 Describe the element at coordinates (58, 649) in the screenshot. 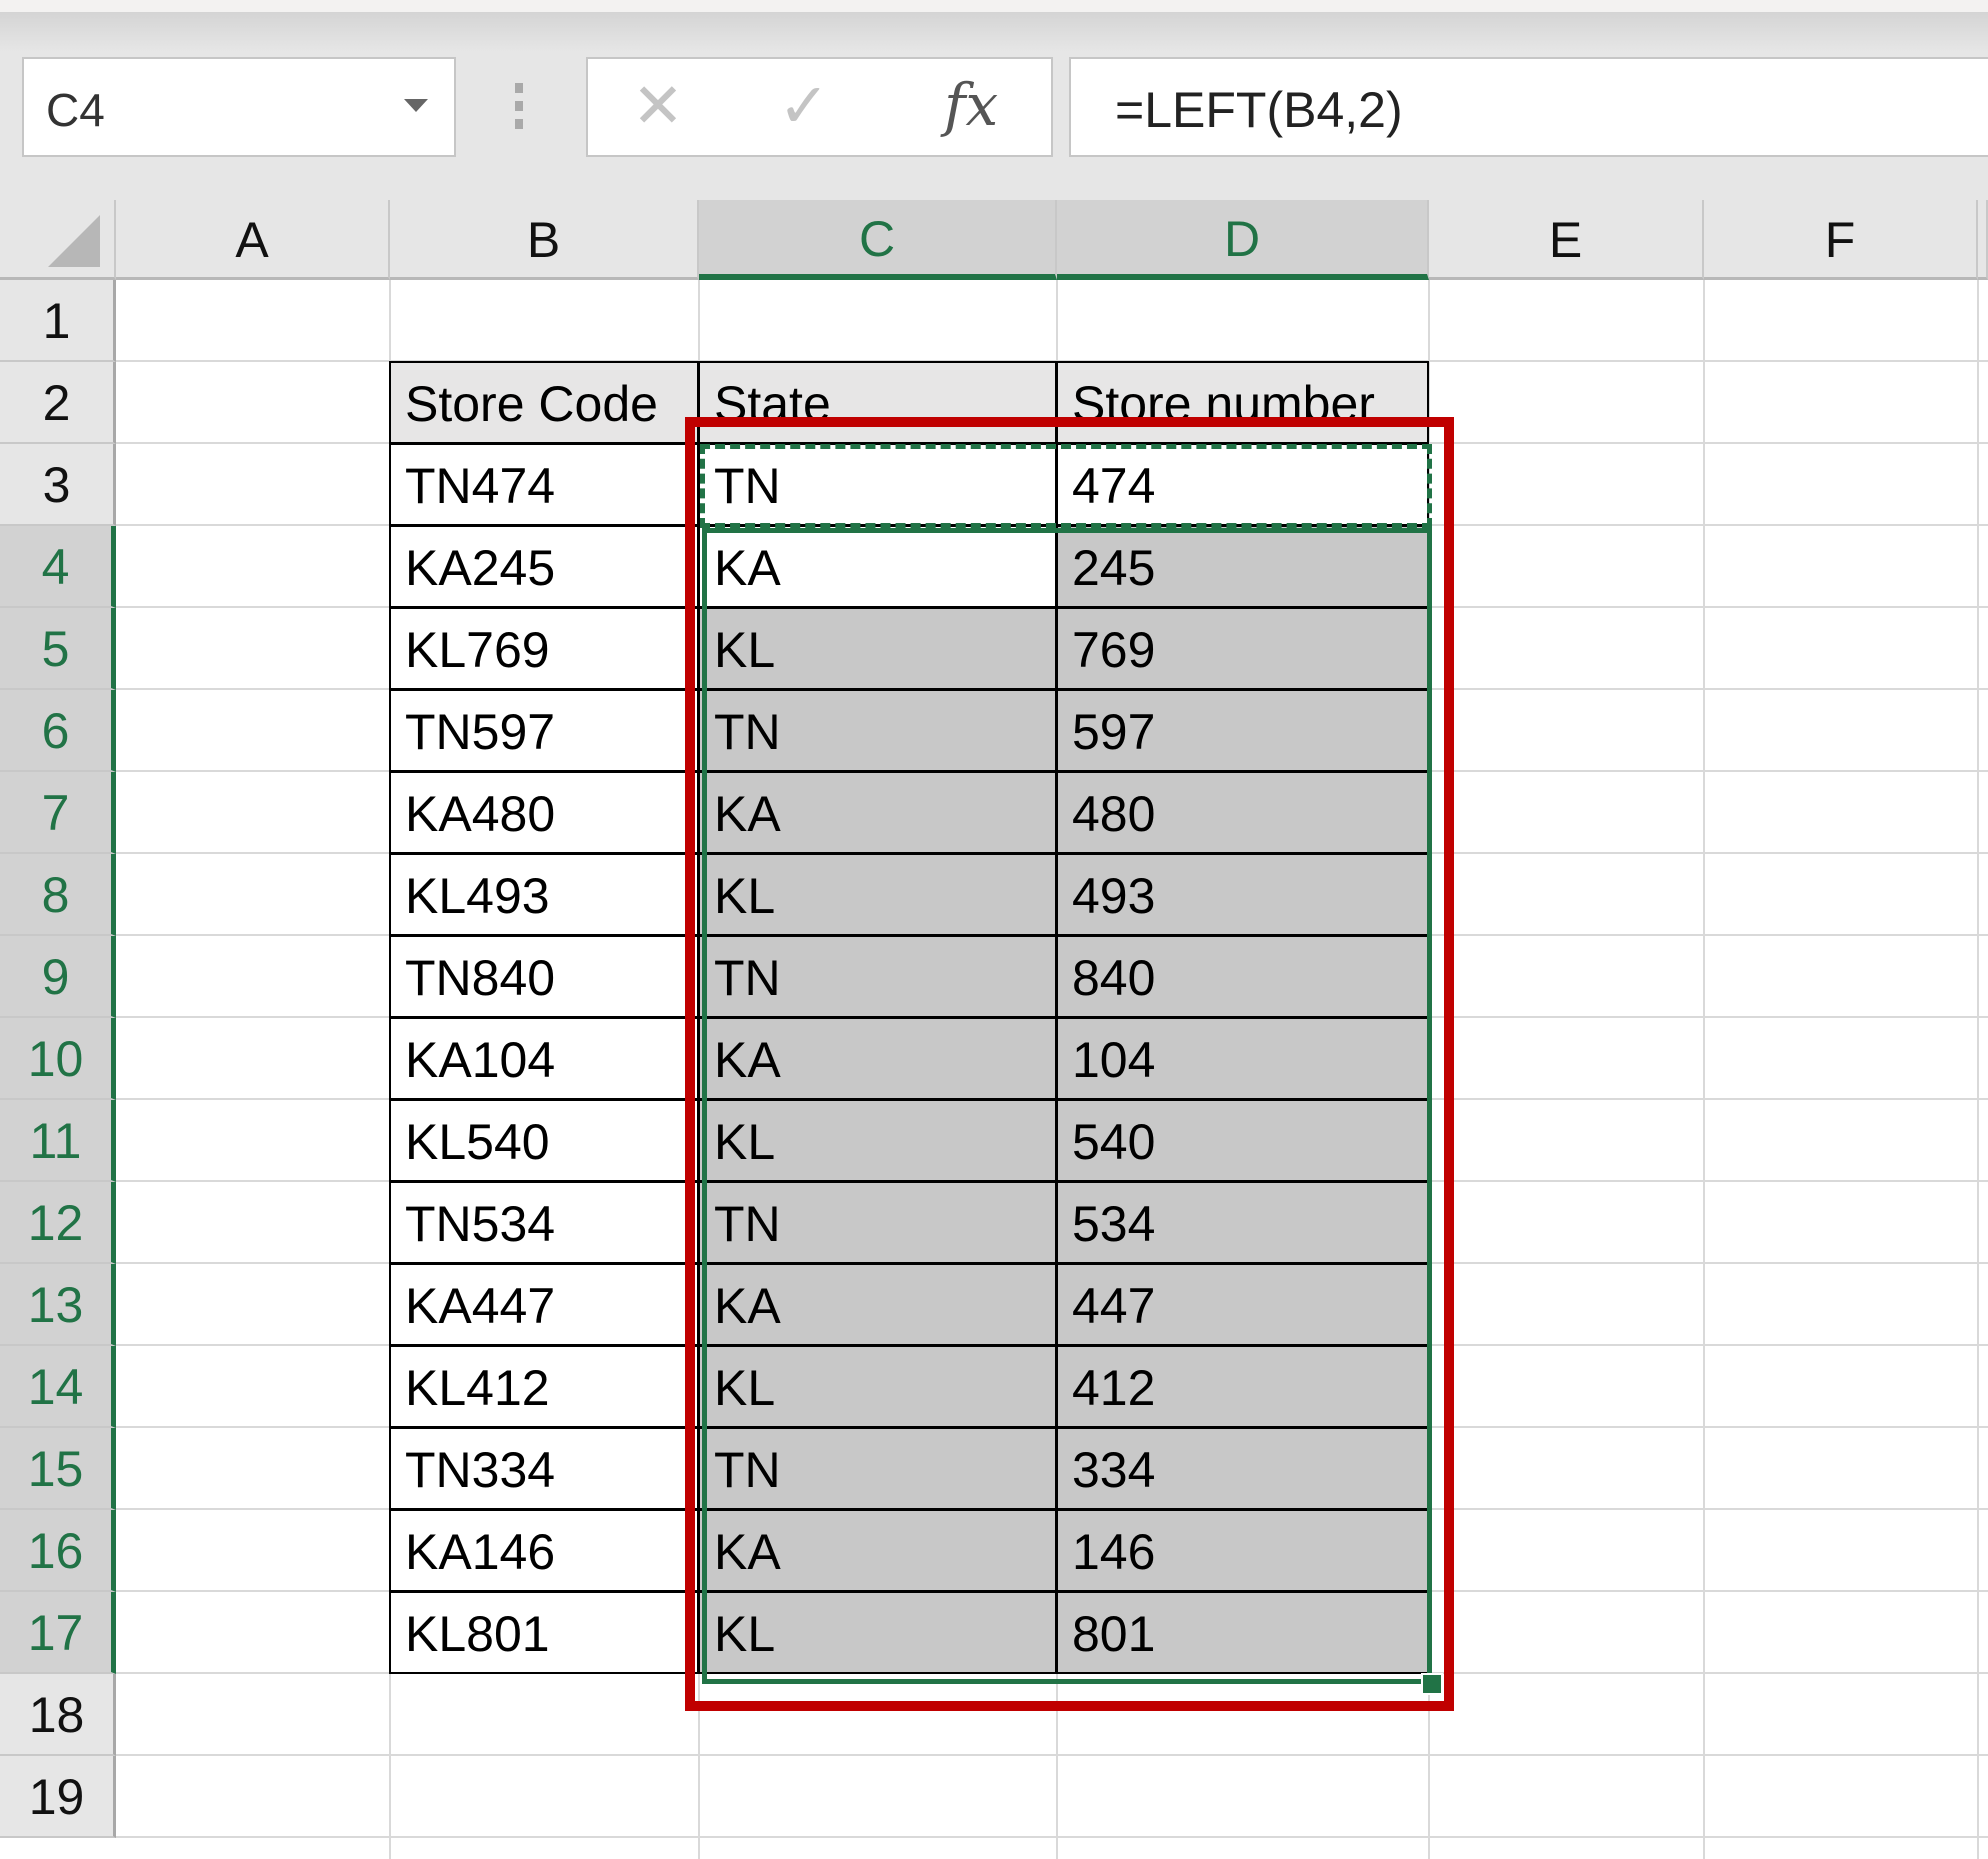

I see `row-header-5: 5` at that location.